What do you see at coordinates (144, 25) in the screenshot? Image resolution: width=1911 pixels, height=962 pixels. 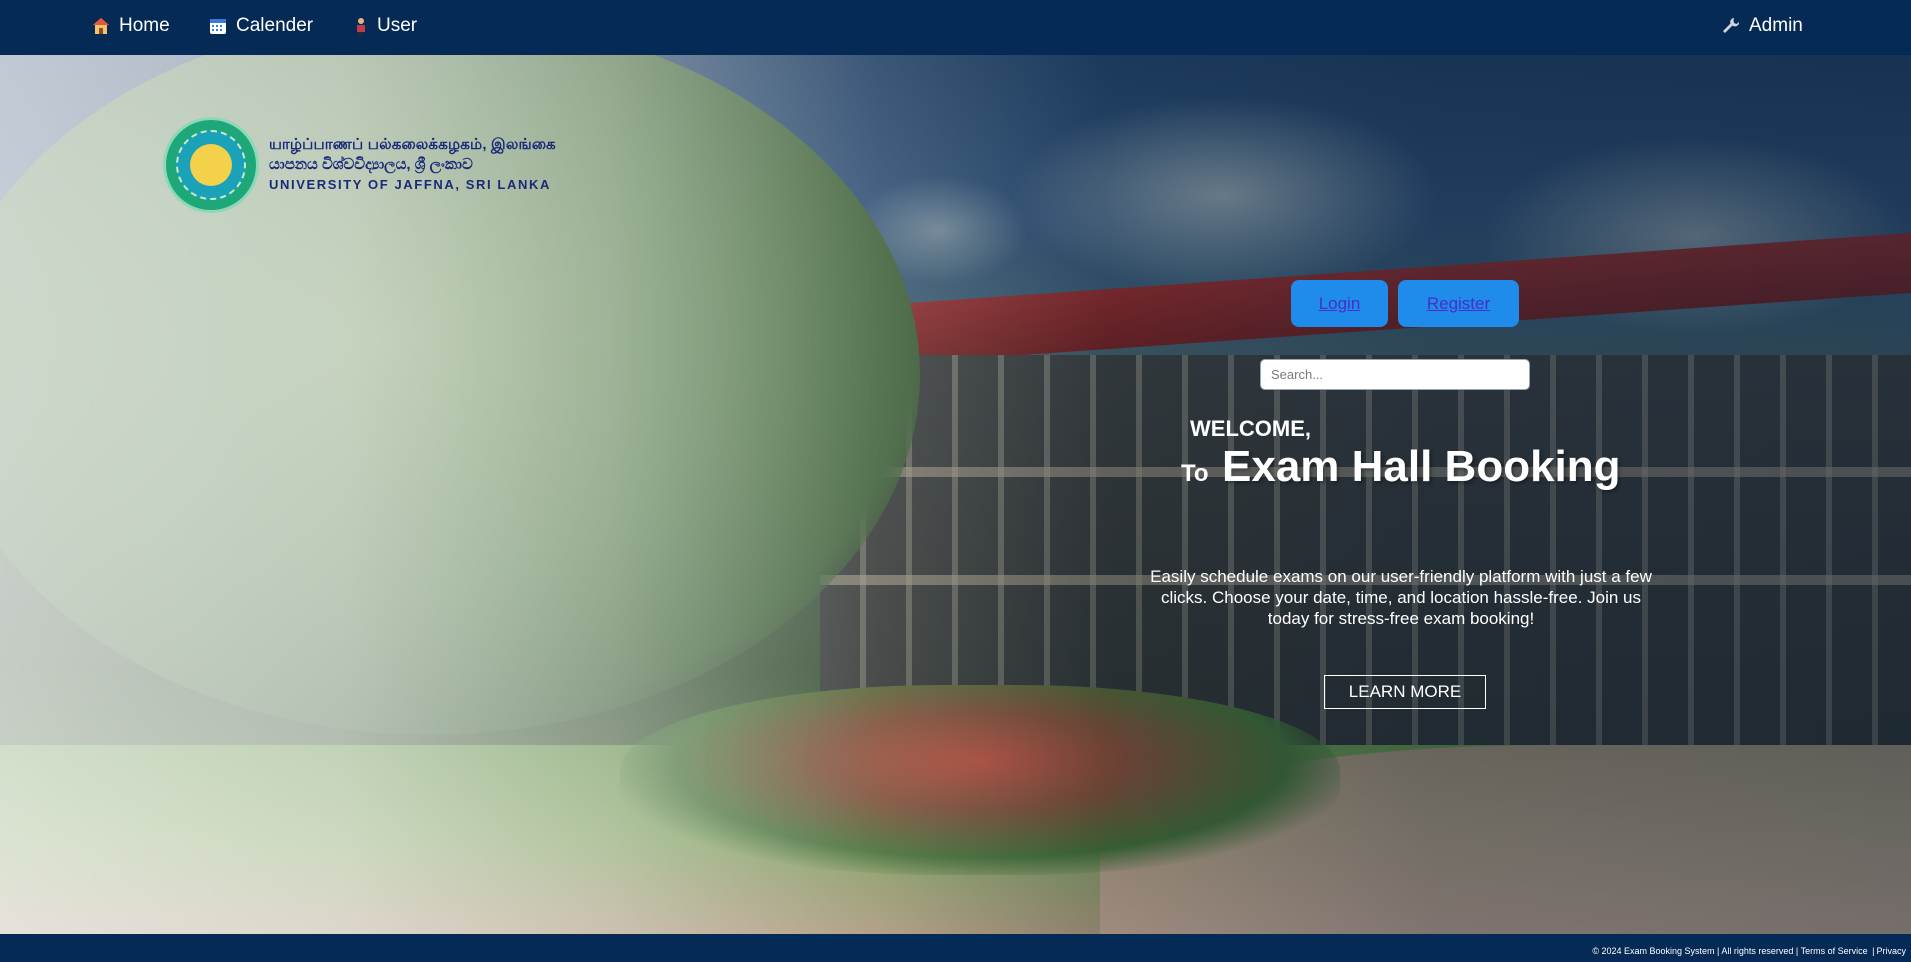 I see `nav-home-label: Home` at bounding box center [144, 25].